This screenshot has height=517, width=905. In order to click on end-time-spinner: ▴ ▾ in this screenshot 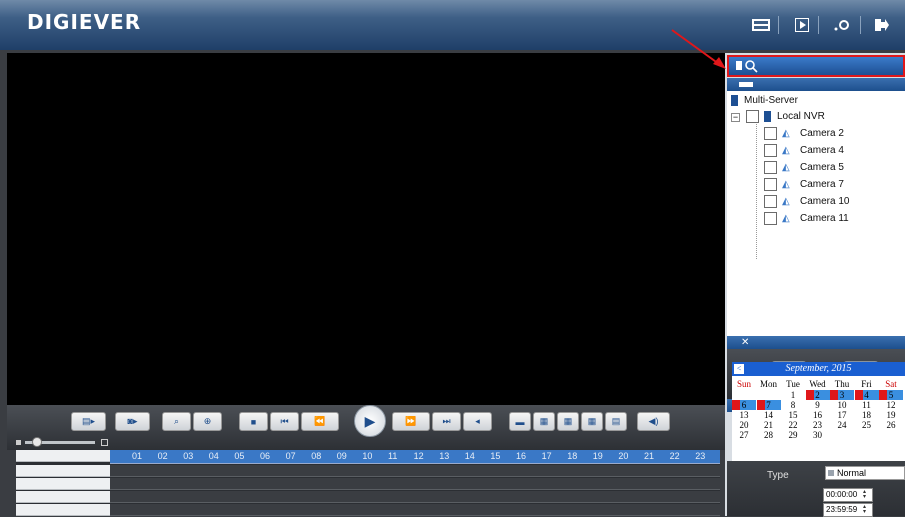, I will do `click(867, 509)`.